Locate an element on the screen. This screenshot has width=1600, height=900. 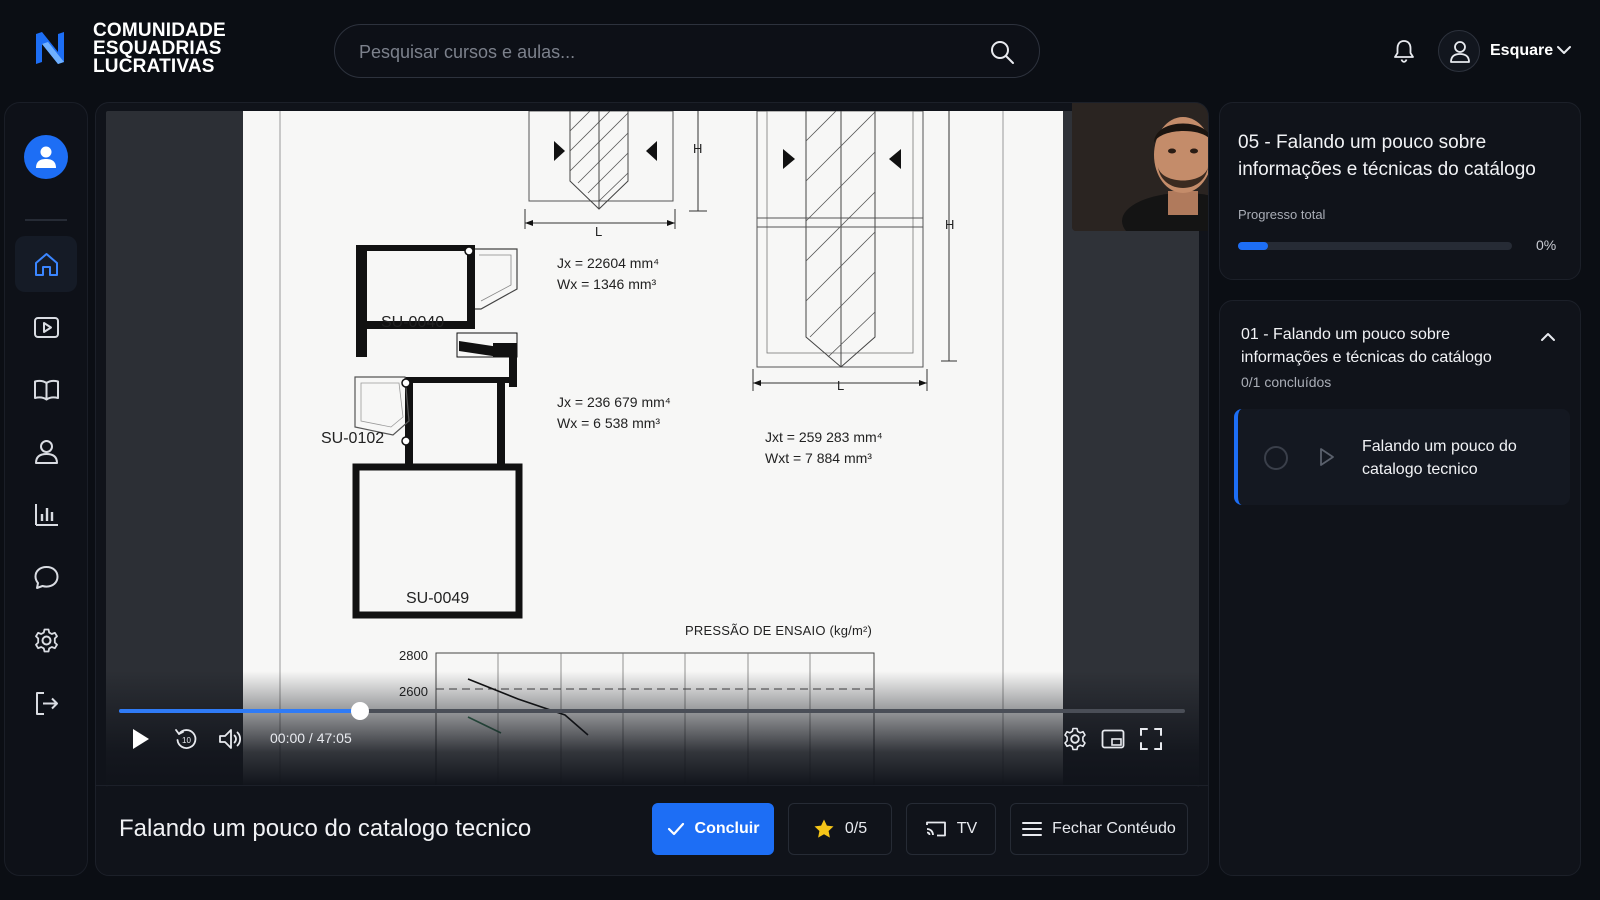
lesson-list-item: Falando um pouco do catalogo tecnico is located at coordinates (1402, 457).